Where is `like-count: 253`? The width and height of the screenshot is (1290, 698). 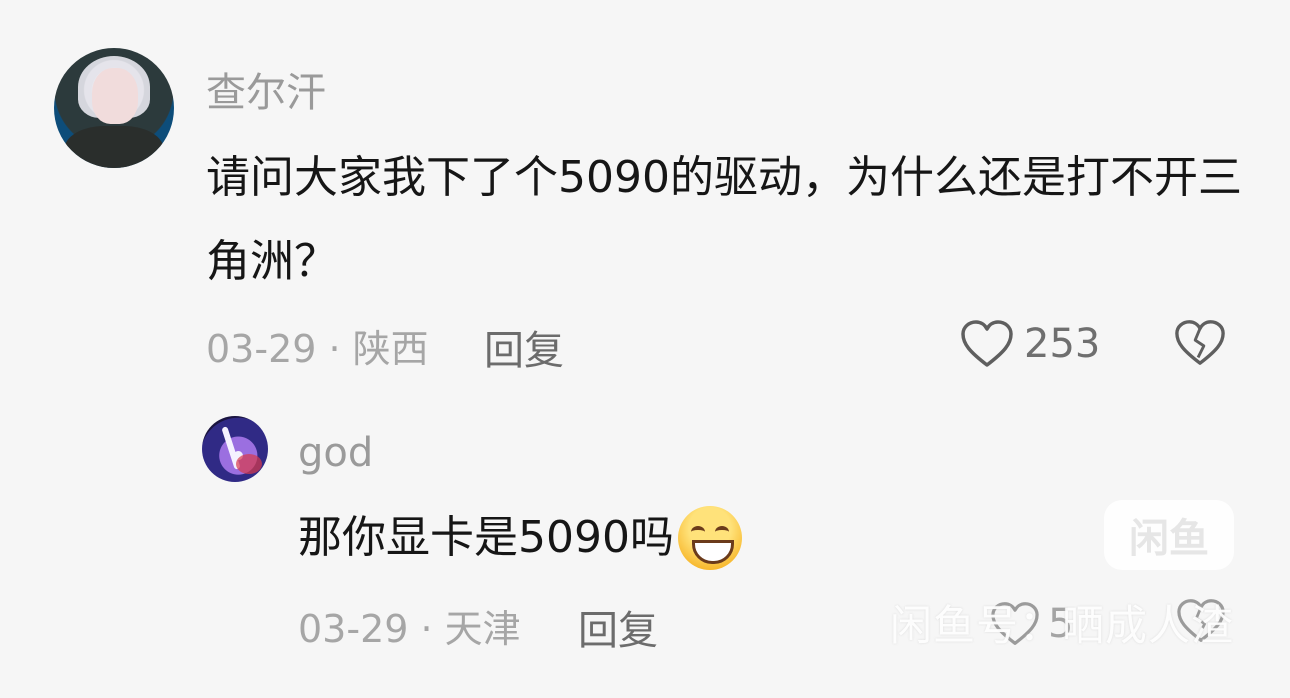 like-count: 253 is located at coordinates (1062, 344).